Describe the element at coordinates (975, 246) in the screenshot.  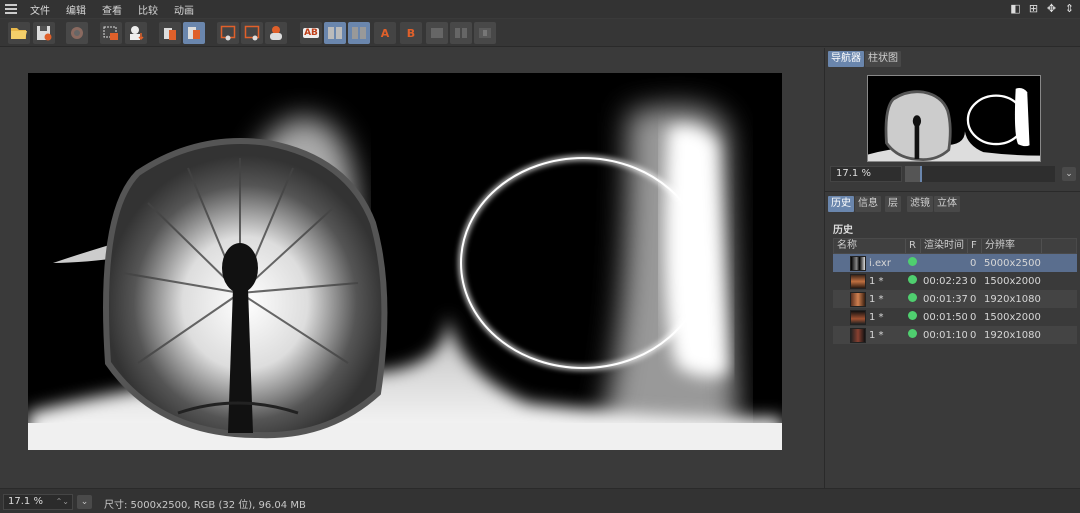
I see `column-f: F` at that location.